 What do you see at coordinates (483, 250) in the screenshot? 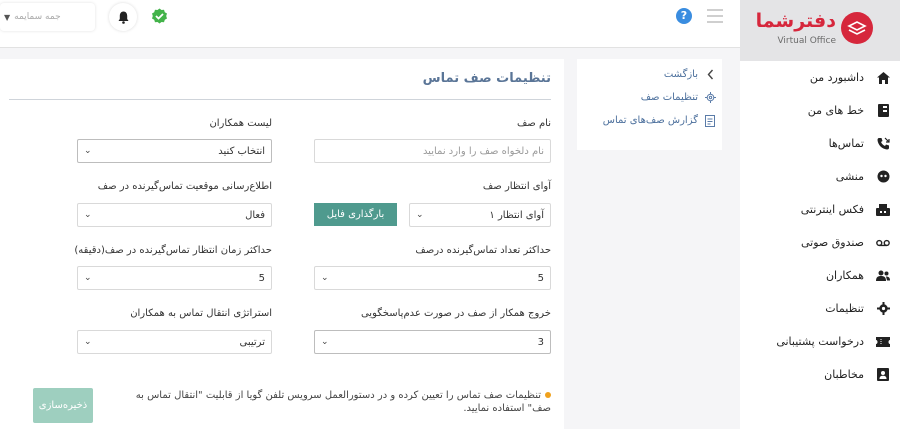
I see `max-callers-label: حداکثر تعداد تماس‌گیرنده درصف` at bounding box center [483, 250].